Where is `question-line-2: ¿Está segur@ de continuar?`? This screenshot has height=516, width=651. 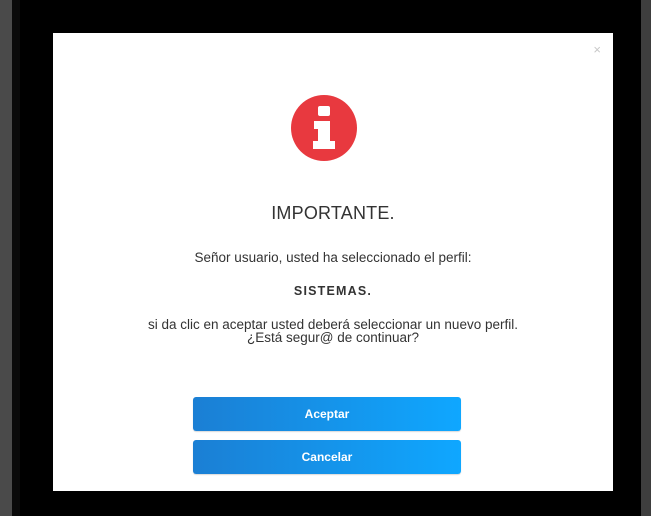
question-line-2: ¿Está segur@ de continuar? is located at coordinates (333, 337).